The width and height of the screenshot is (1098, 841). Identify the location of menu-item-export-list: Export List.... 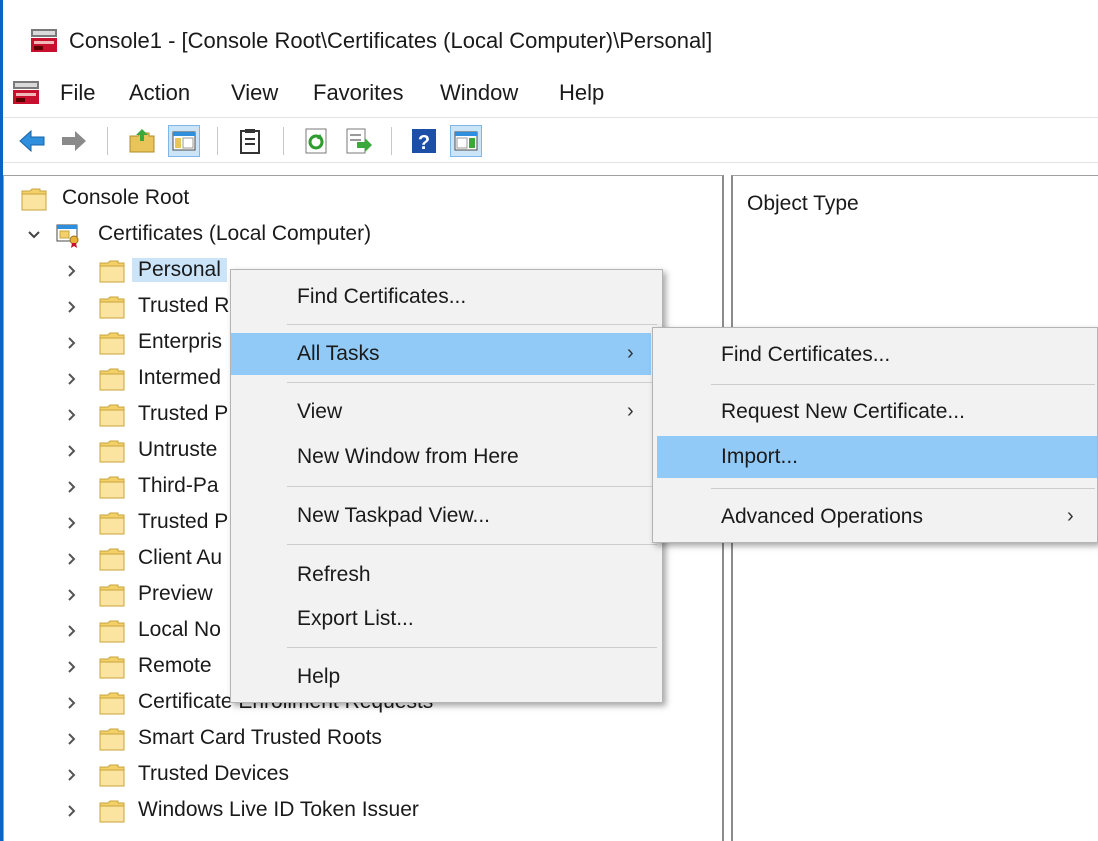
(446, 619).